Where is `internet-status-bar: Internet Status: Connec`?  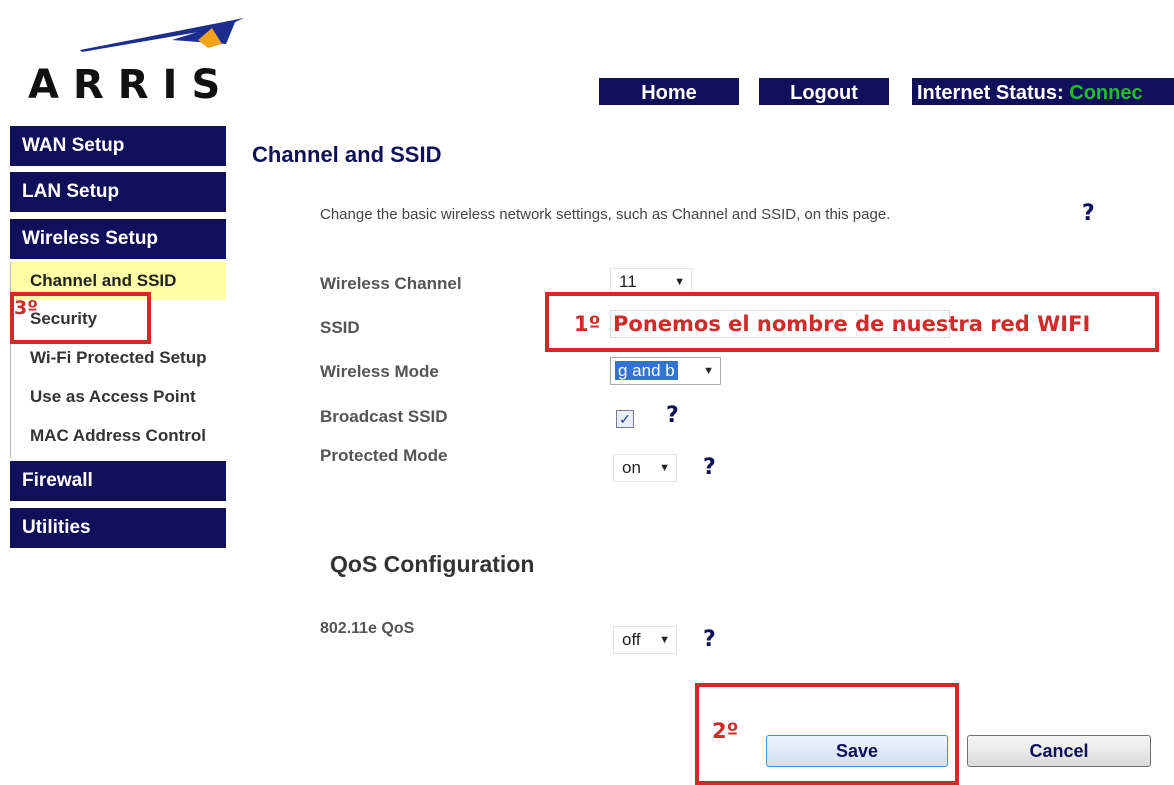
internet-status-bar: Internet Status: Connec is located at coordinates (1043, 91).